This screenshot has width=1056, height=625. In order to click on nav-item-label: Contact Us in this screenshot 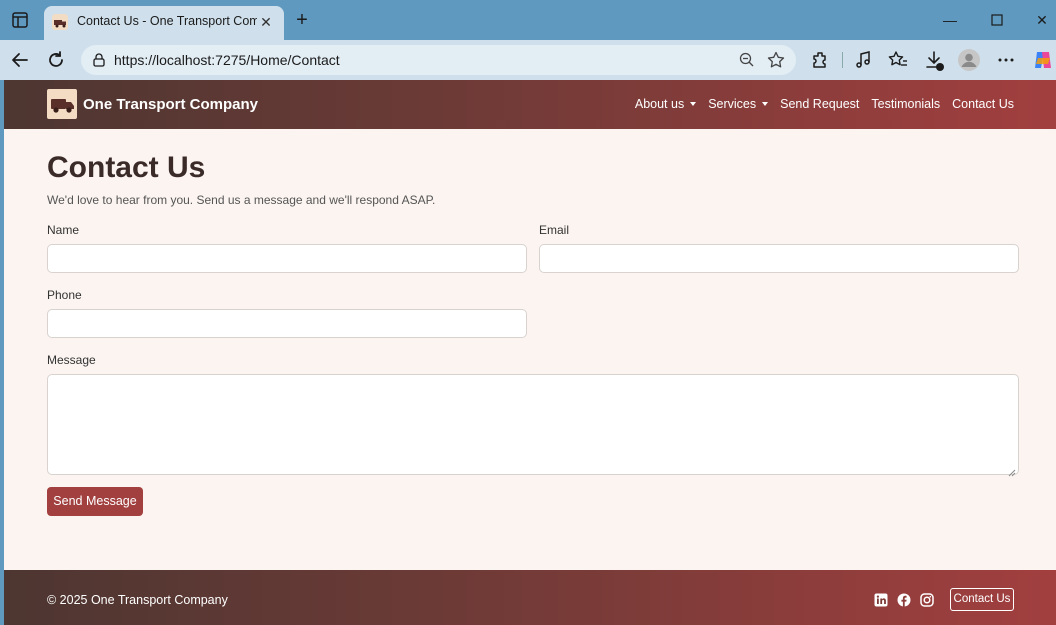, I will do `click(983, 104)`.